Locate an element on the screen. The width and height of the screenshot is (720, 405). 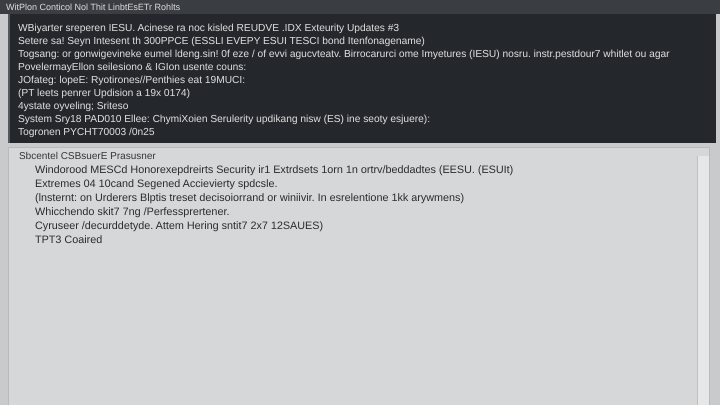
text-line: Cyruseer /decurddetyde. Attem Hering sntit7 2x7 12SAUES) is located at coordinates (179, 226).